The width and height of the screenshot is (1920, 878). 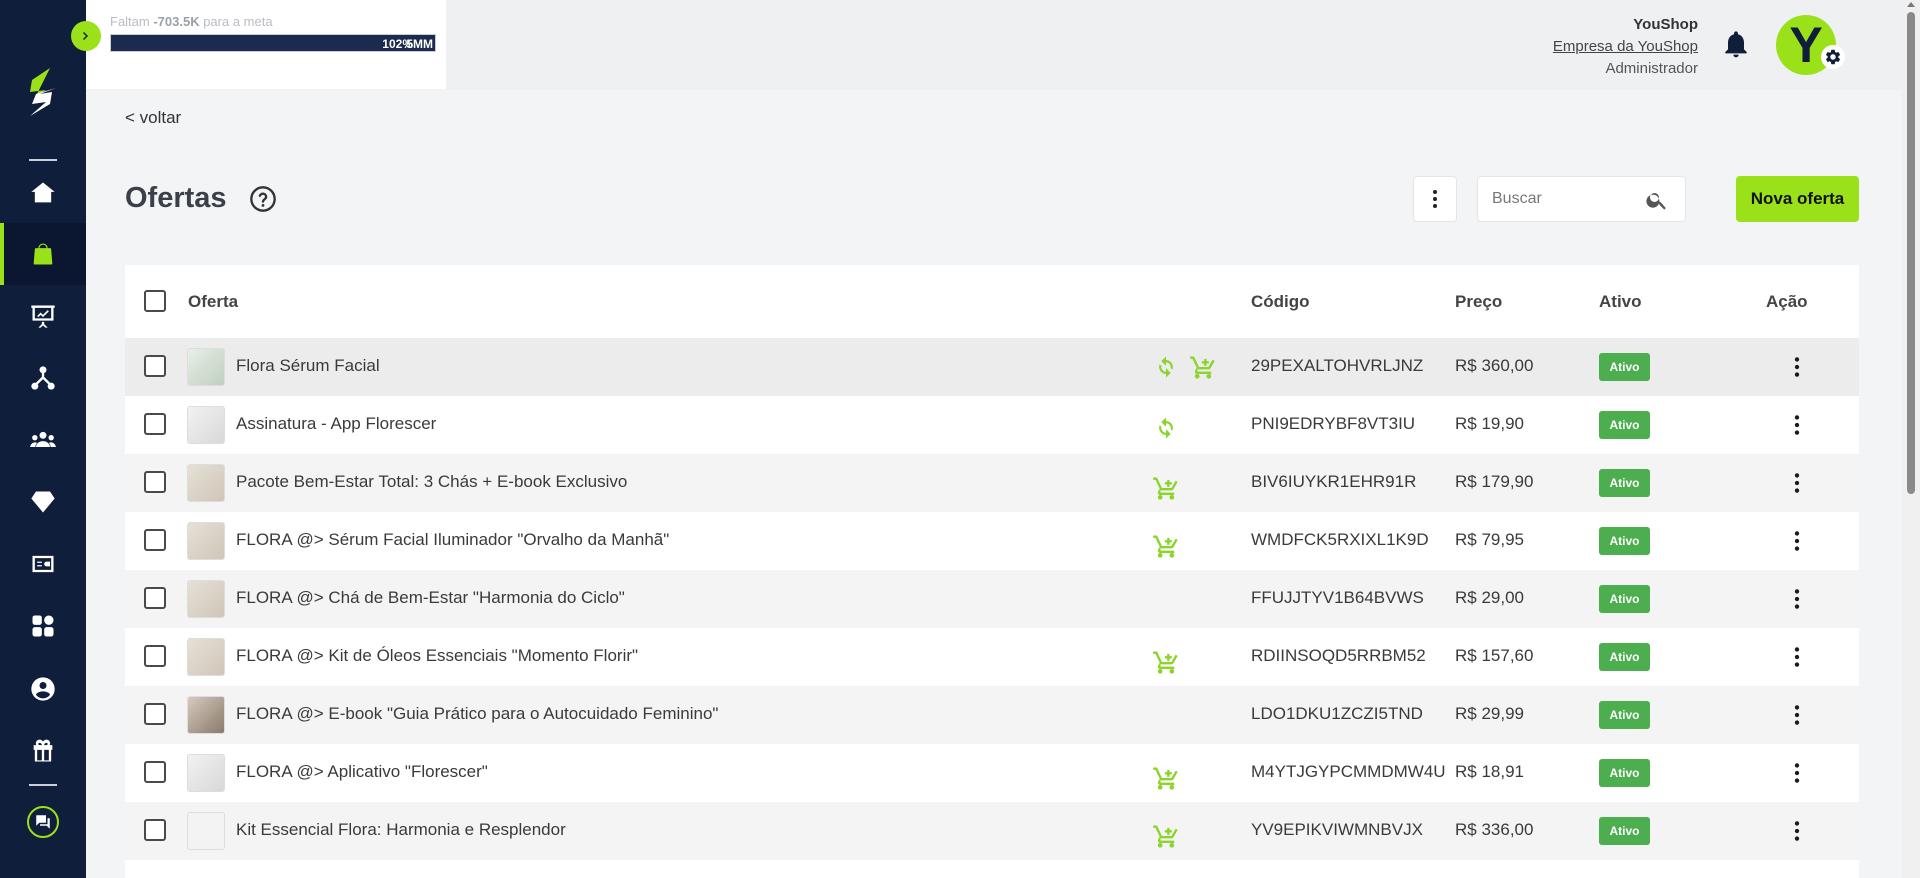 I want to click on offer-price: R$ 336,00, so click(x=1494, y=829).